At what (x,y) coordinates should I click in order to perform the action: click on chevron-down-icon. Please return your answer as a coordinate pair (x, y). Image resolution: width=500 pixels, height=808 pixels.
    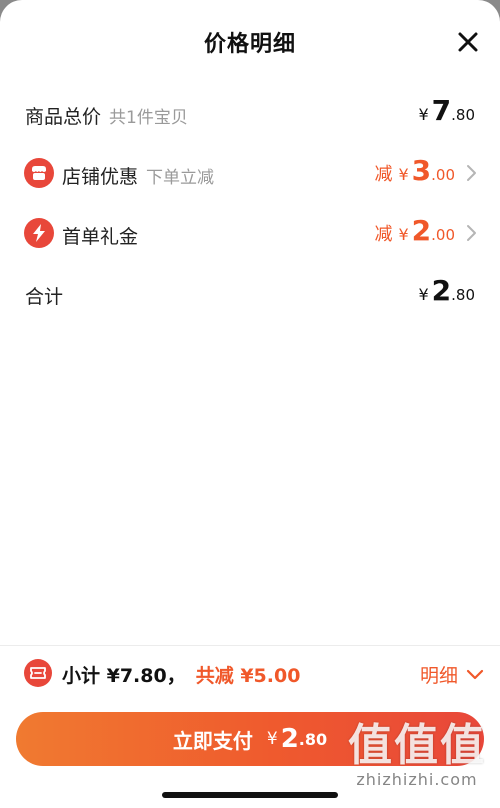
    Looking at the image, I should click on (475, 674).